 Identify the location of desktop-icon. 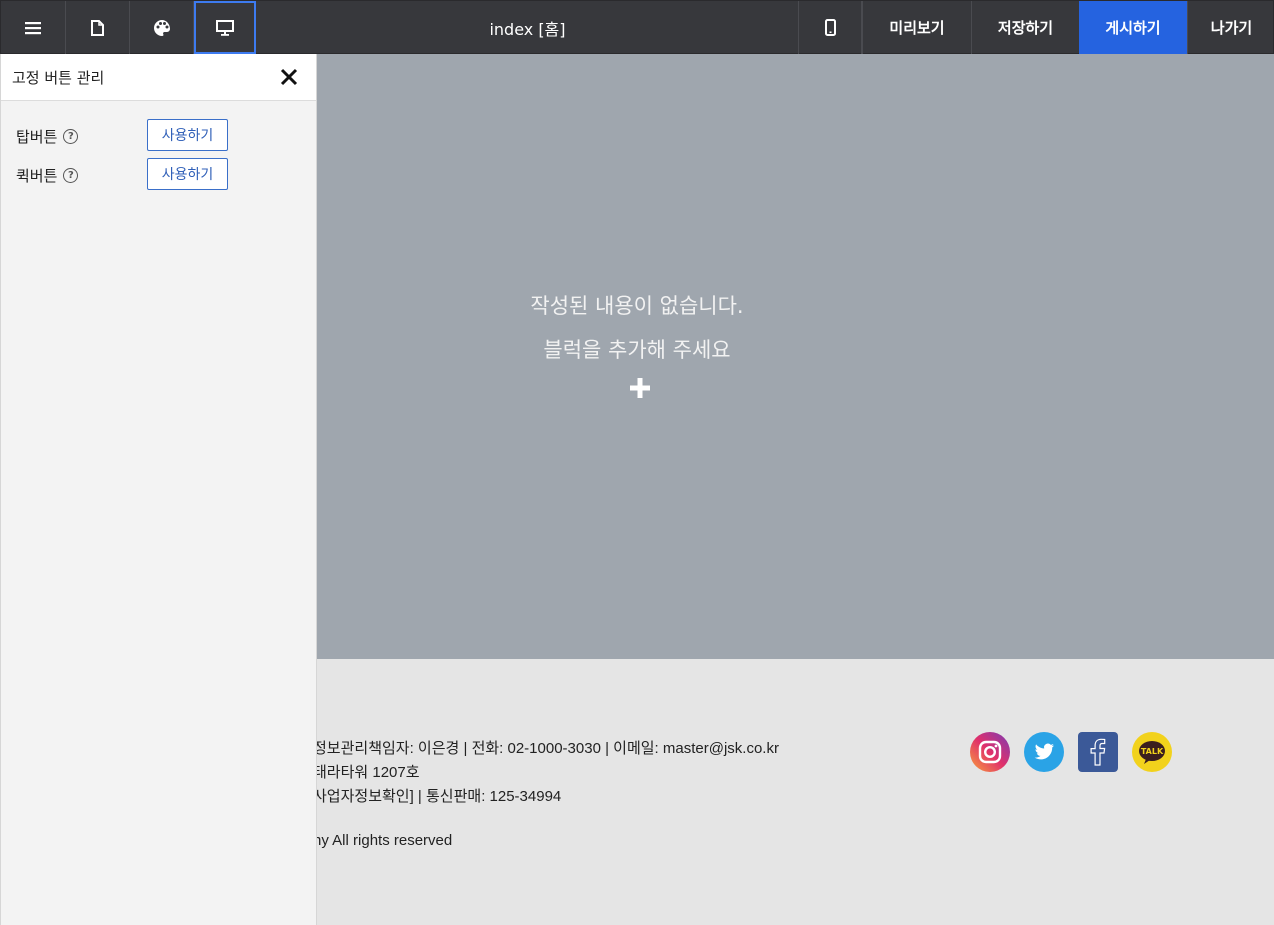
(225, 27).